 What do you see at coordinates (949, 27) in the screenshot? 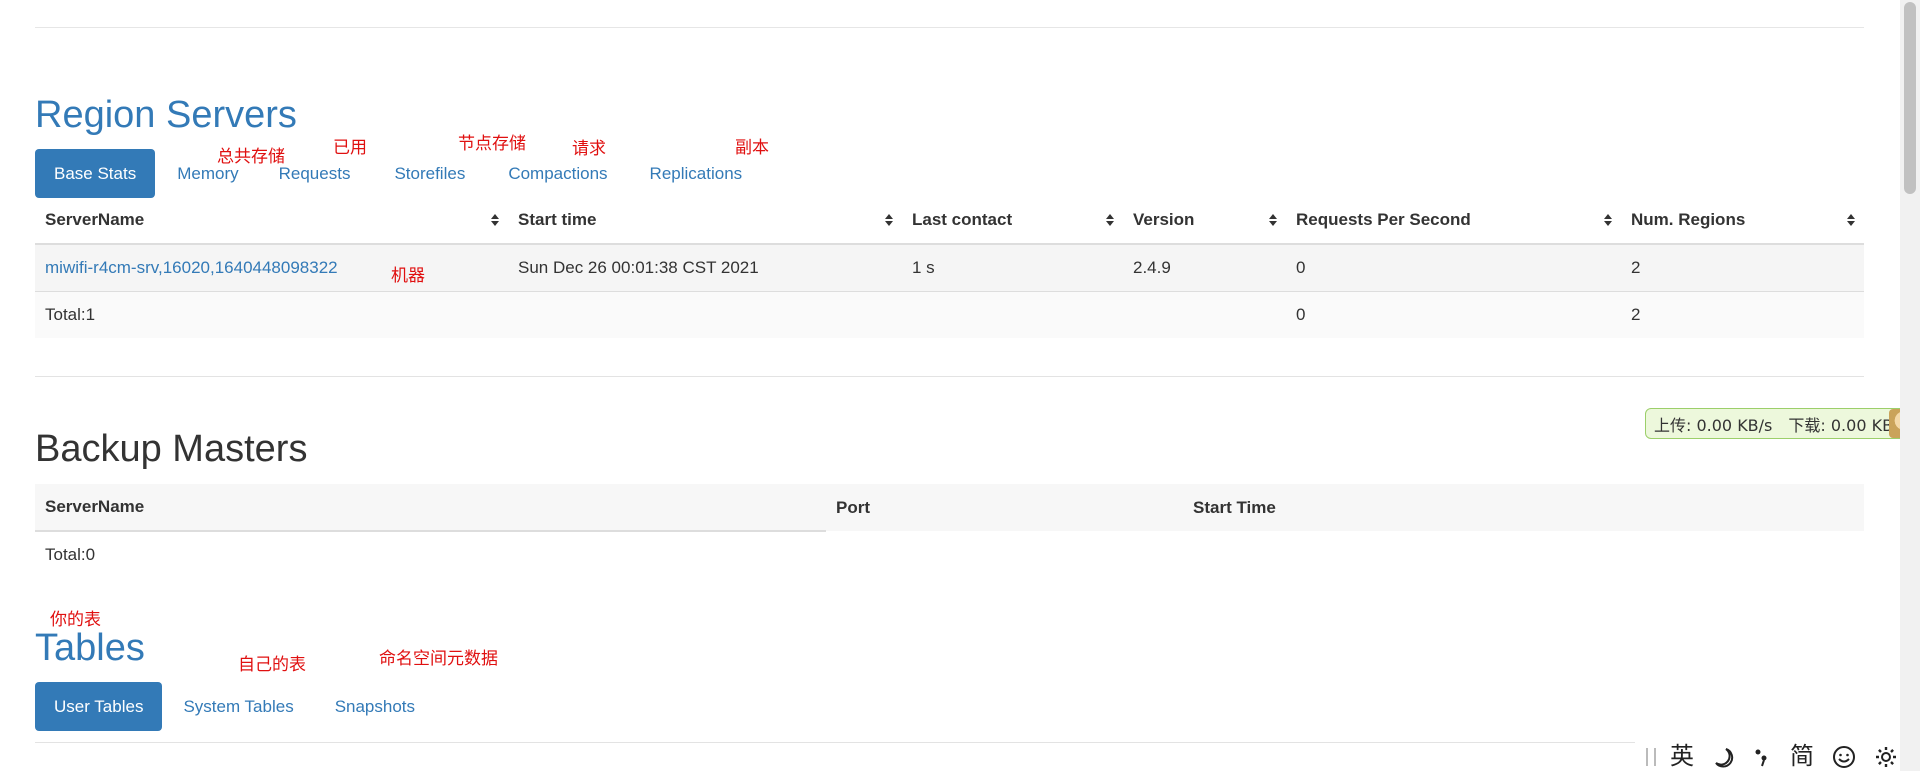
I see `top-divider` at bounding box center [949, 27].